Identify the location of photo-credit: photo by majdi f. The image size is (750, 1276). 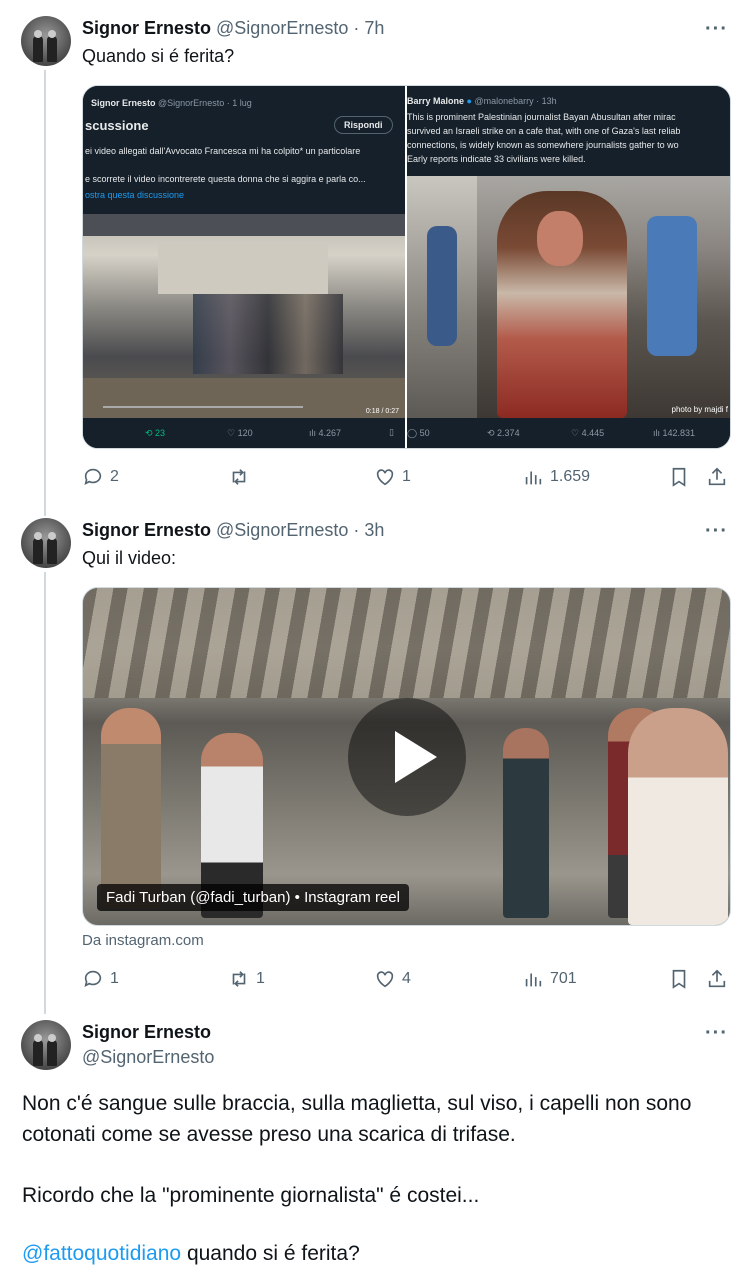
(699, 409).